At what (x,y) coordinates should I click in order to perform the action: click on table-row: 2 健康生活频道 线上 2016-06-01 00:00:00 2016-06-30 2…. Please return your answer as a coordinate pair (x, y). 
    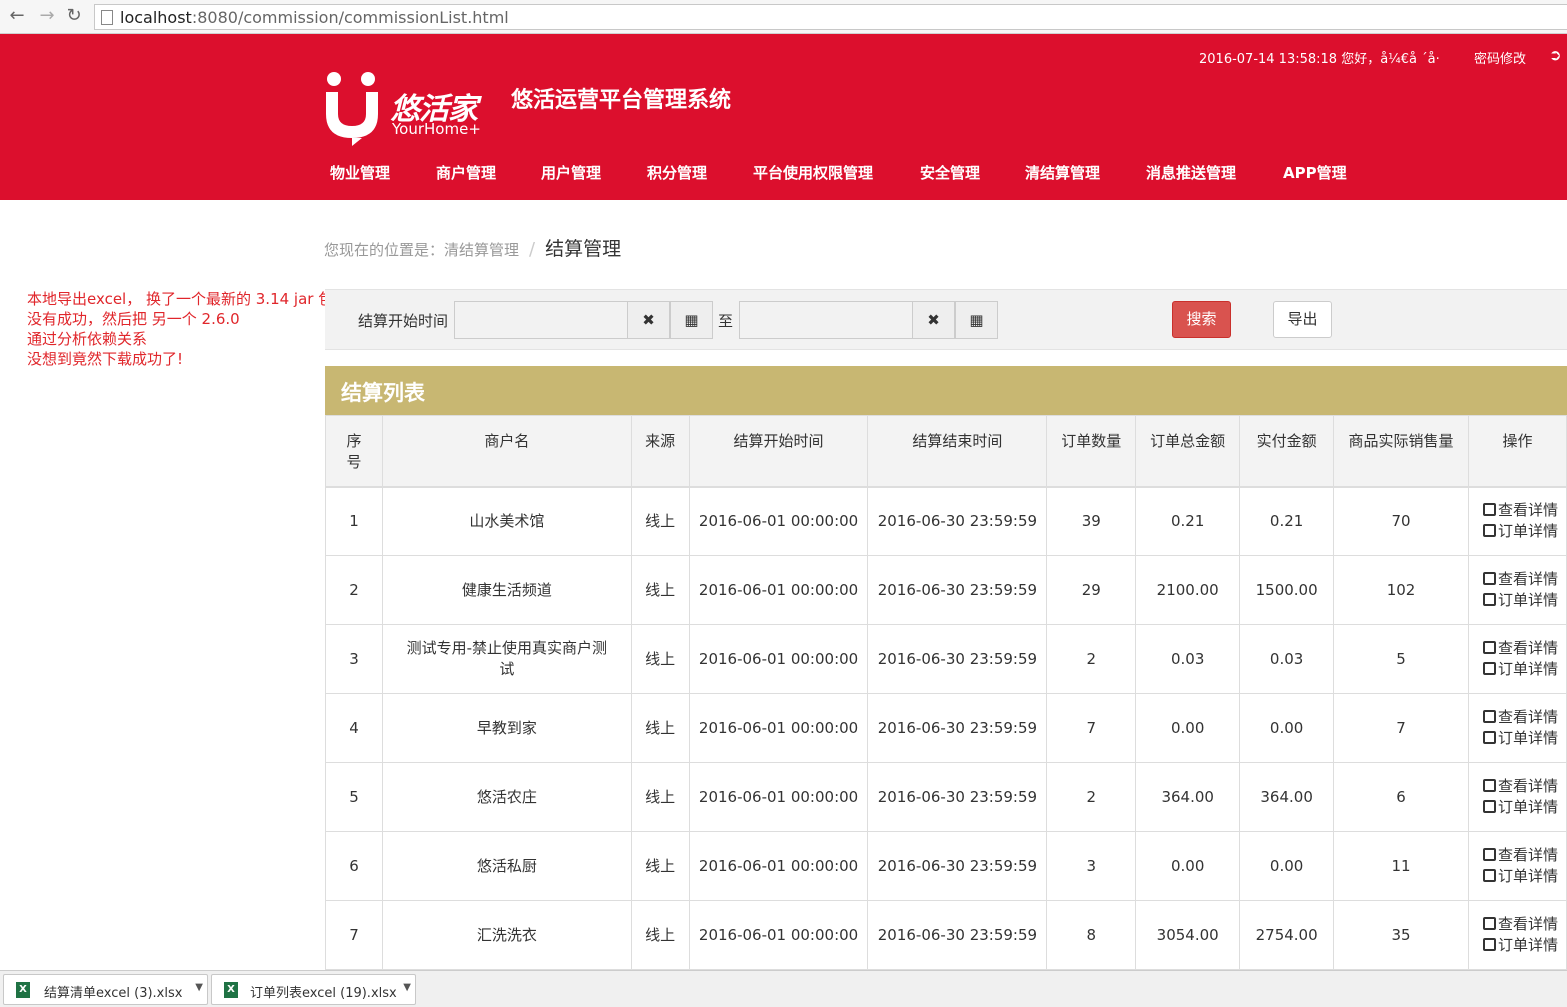
    Looking at the image, I should click on (946, 590).